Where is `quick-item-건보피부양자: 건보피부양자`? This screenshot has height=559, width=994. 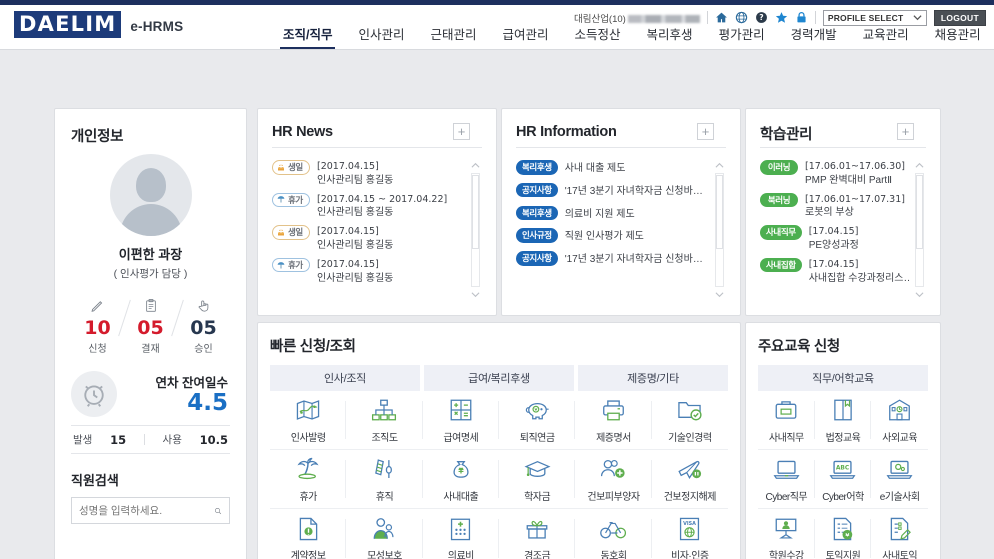
quick-item-건보피부양자: 건보피부양자 is located at coordinates (613, 479).